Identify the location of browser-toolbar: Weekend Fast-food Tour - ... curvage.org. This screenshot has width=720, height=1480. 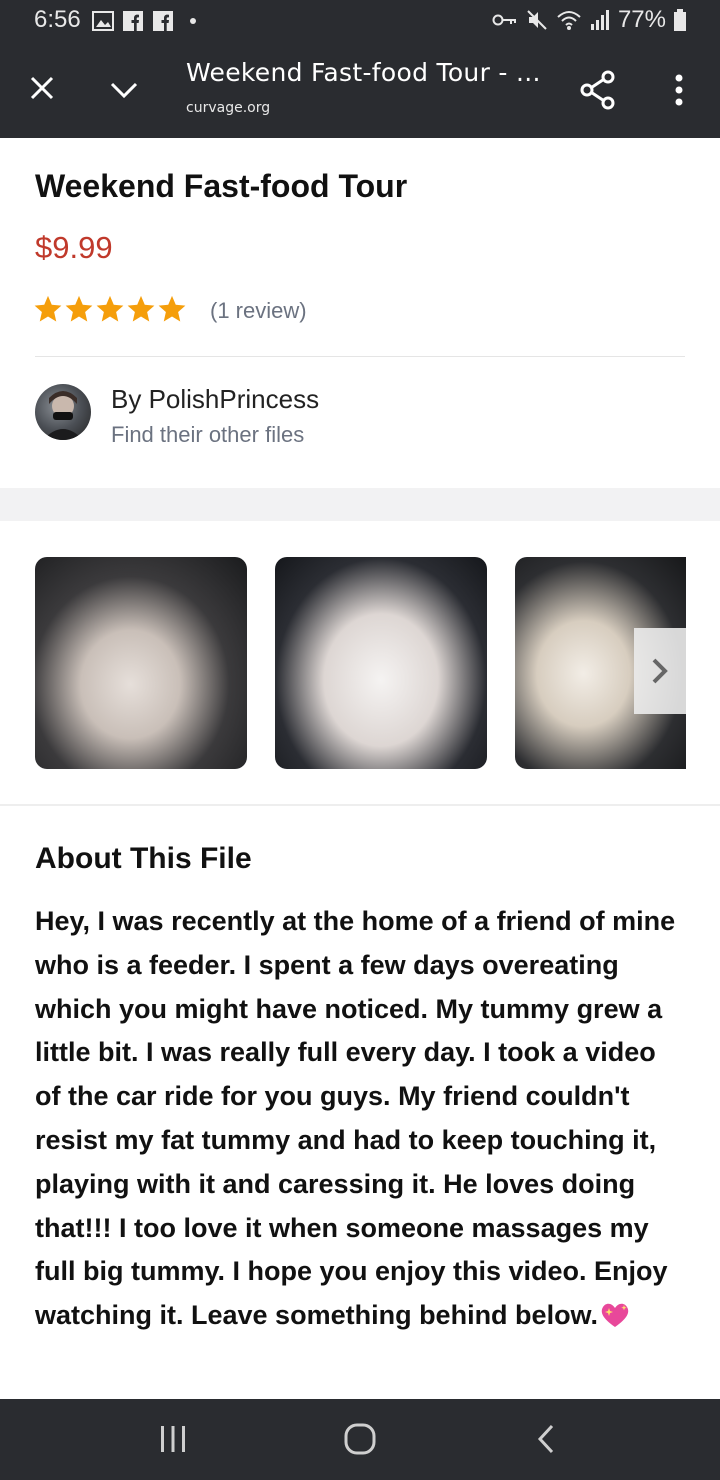
(360, 91).